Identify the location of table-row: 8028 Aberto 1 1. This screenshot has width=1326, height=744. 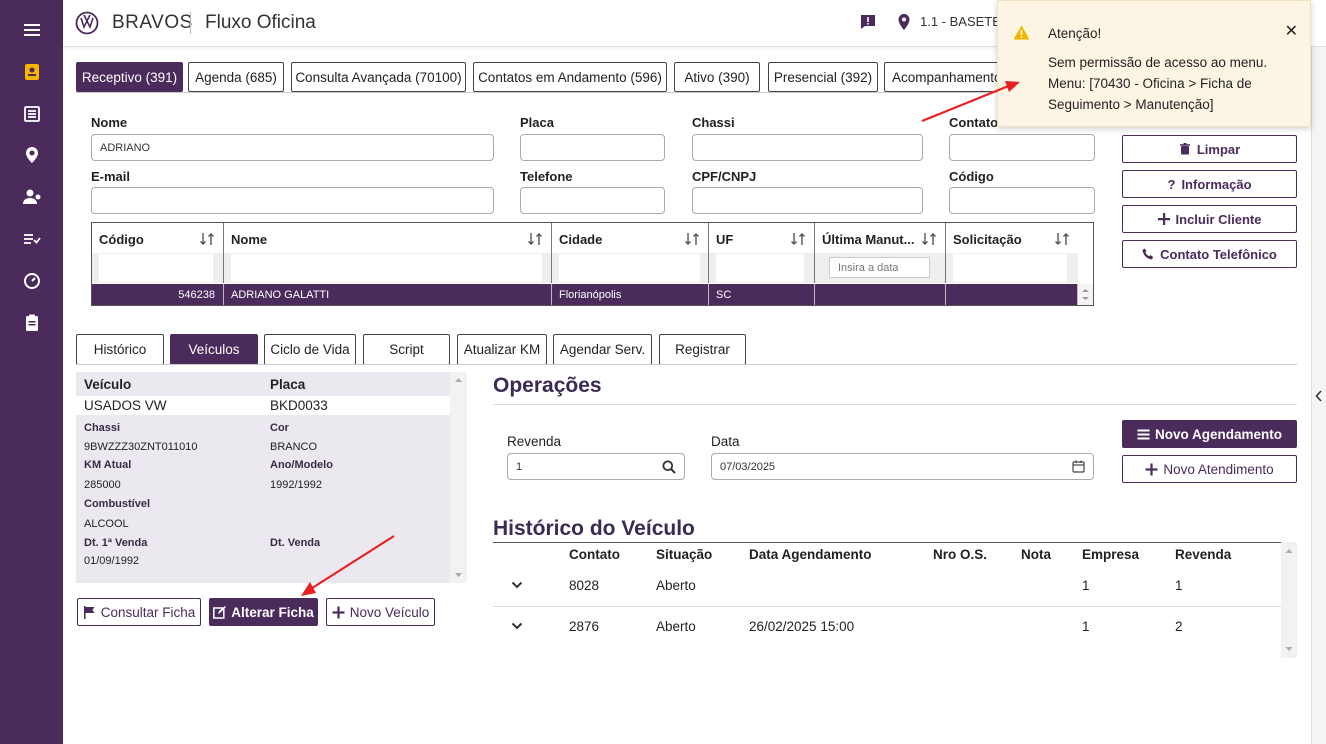
(887, 585).